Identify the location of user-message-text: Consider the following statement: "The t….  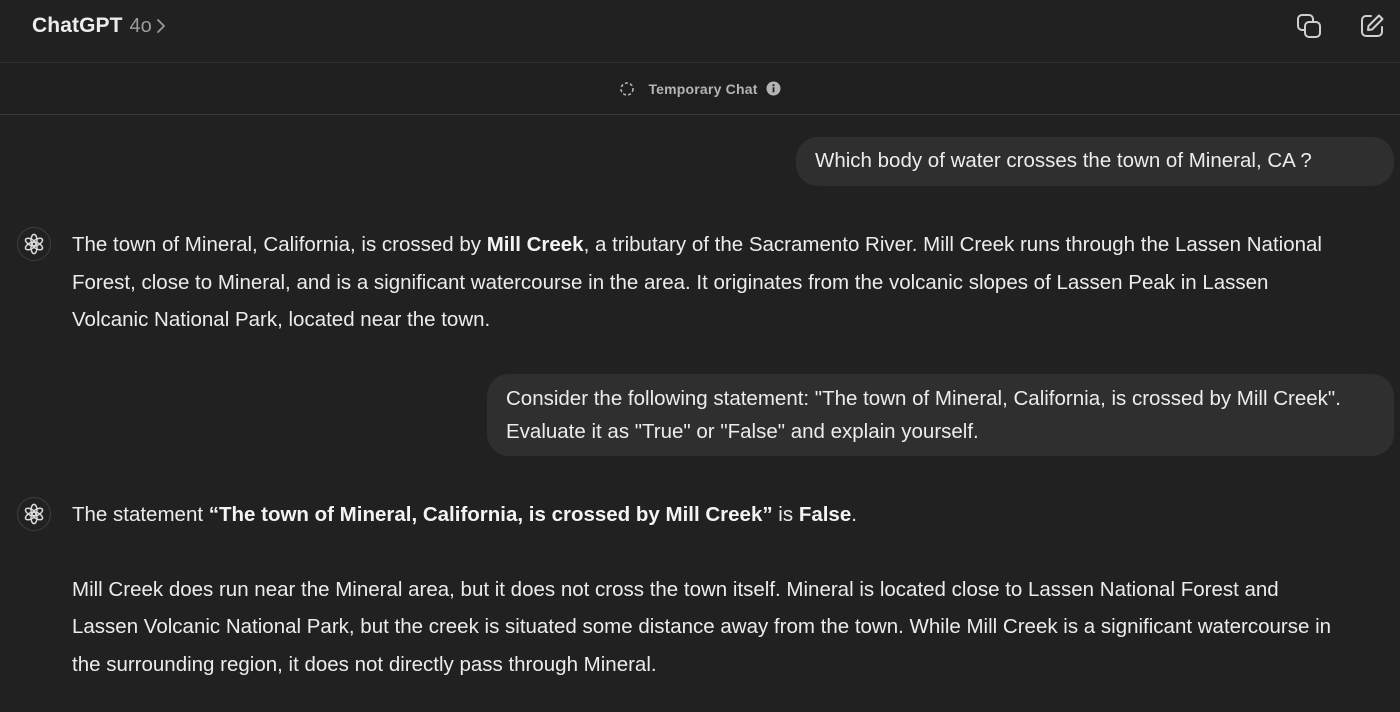
(923, 415).